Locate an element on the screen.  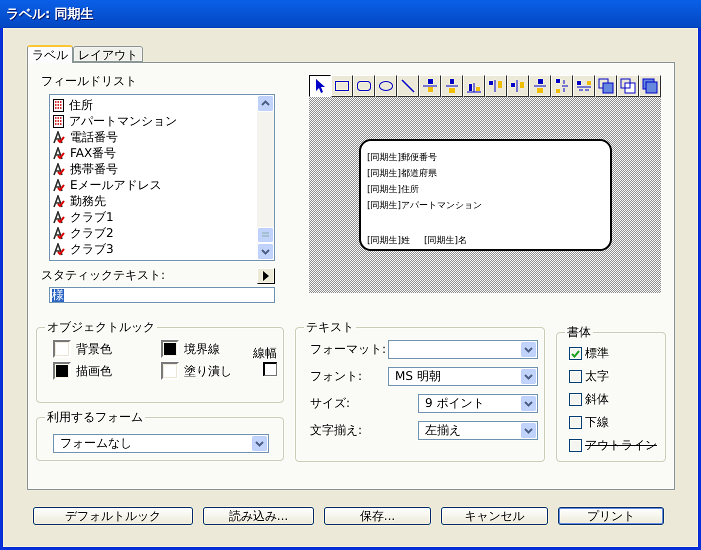
line-width-label: 線幅 is located at coordinates (265, 353).